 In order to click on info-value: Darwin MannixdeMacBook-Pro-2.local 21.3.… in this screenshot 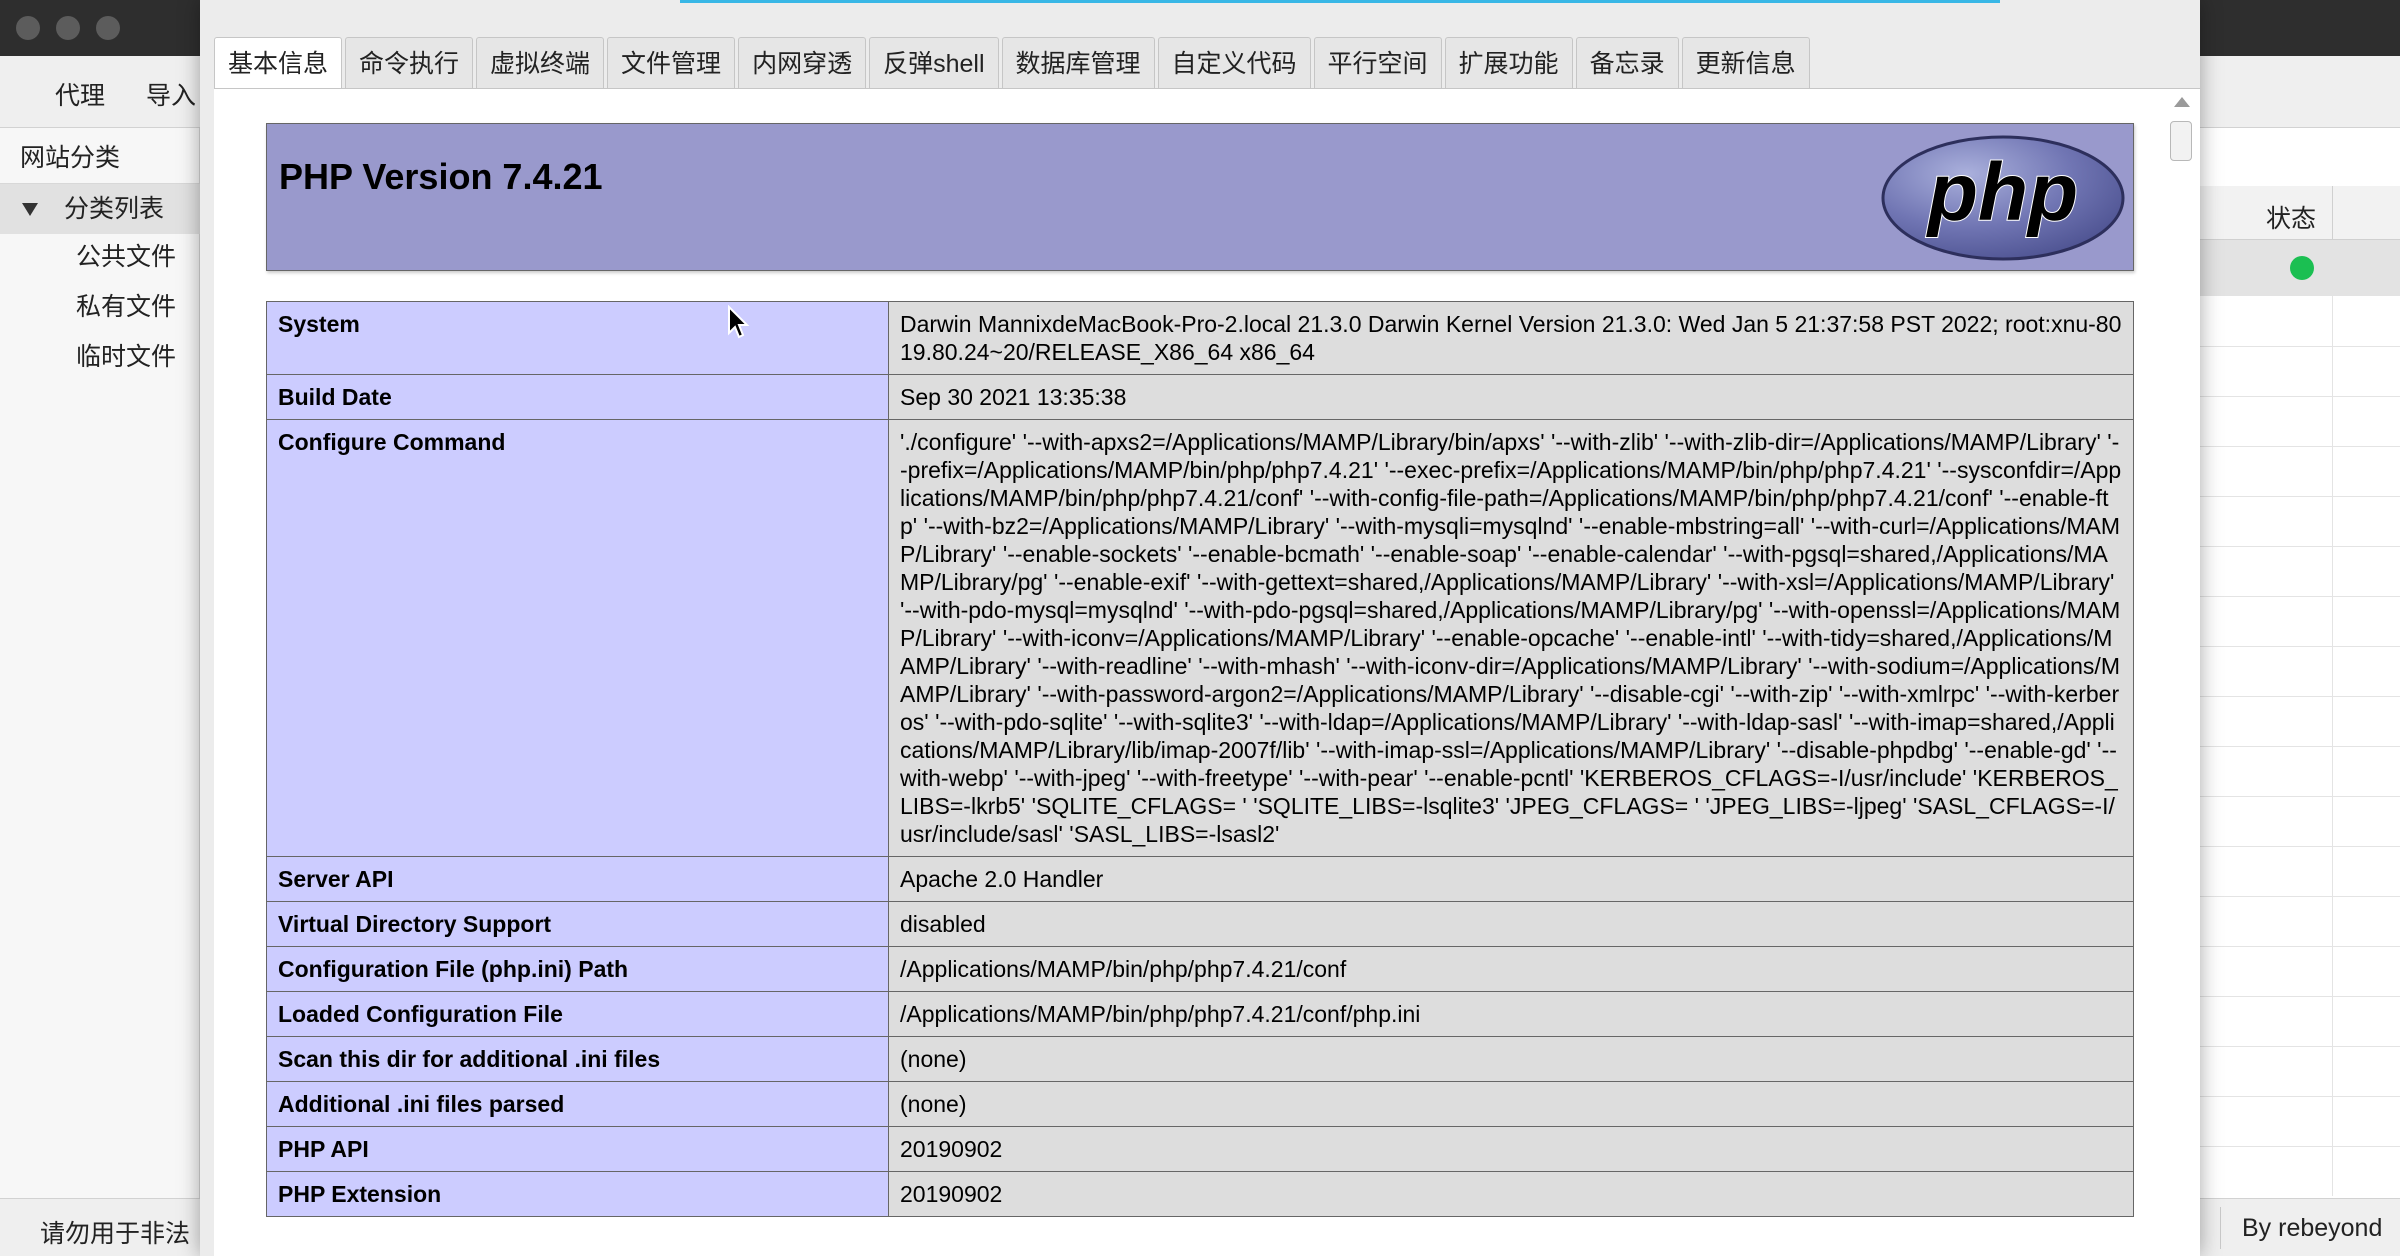, I will do `click(1511, 338)`.